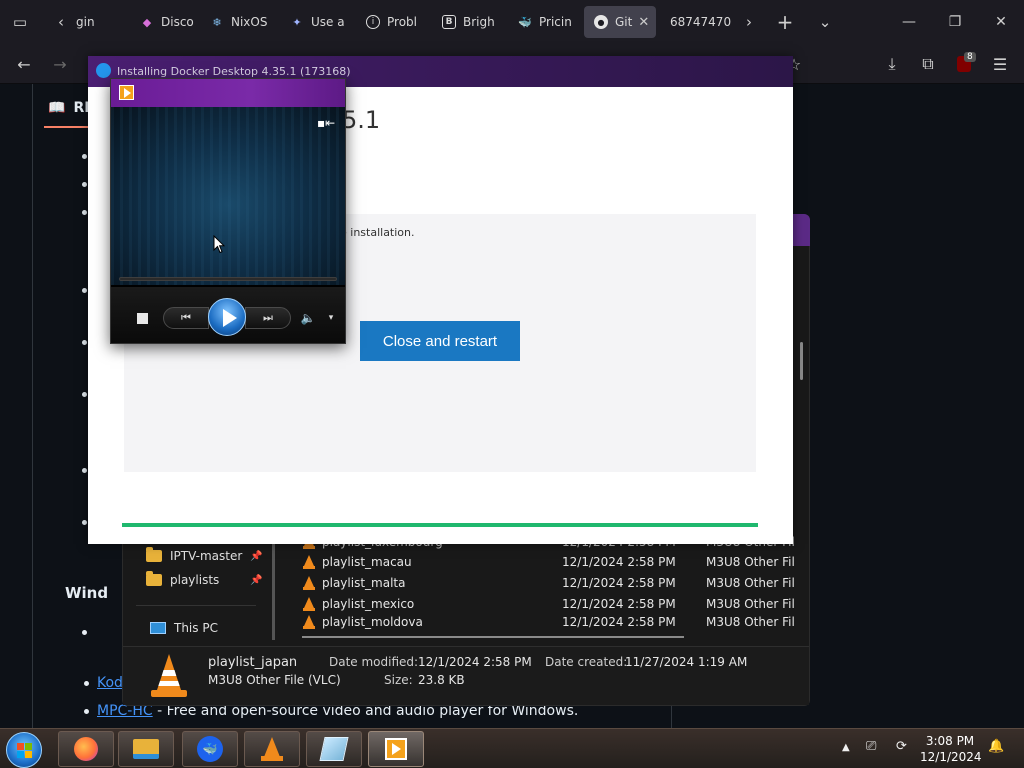 This screenshot has height=768, width=1024. What do you see at coordinates (60, 64) in the screenshot?
I see `forward-icon: →` at bounding box center [60, 64].